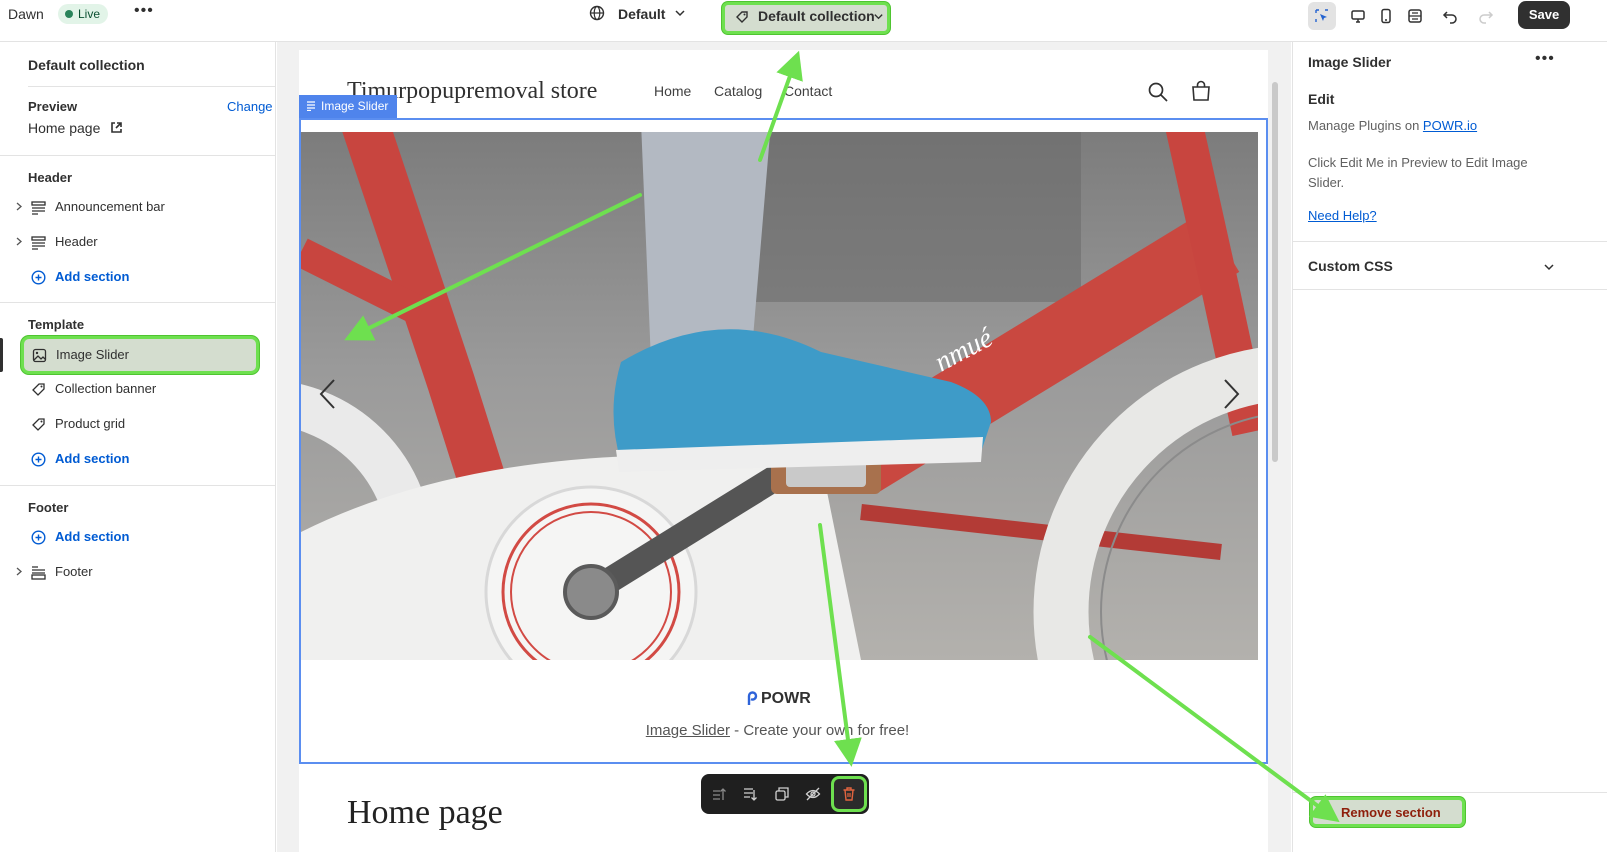 This screenshot has width=1607, height=852. I want to click on globe-icon, so click(597, 13).